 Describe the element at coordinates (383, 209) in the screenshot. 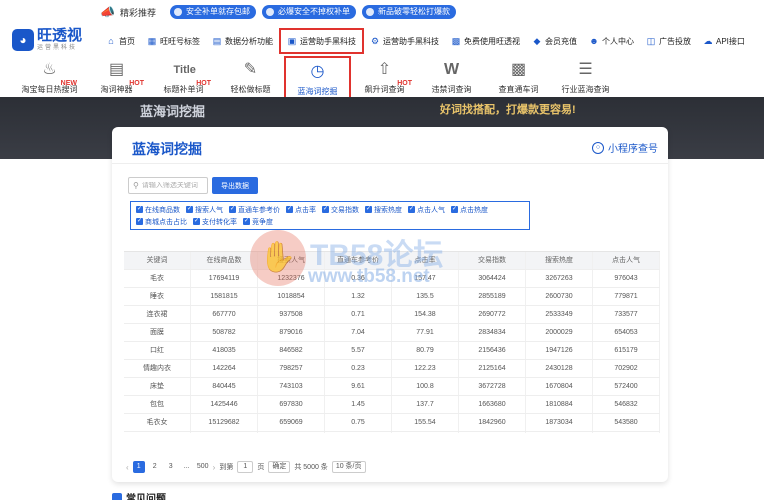

I see `filter-search-heat: ✓ 搜索热度` at that location.